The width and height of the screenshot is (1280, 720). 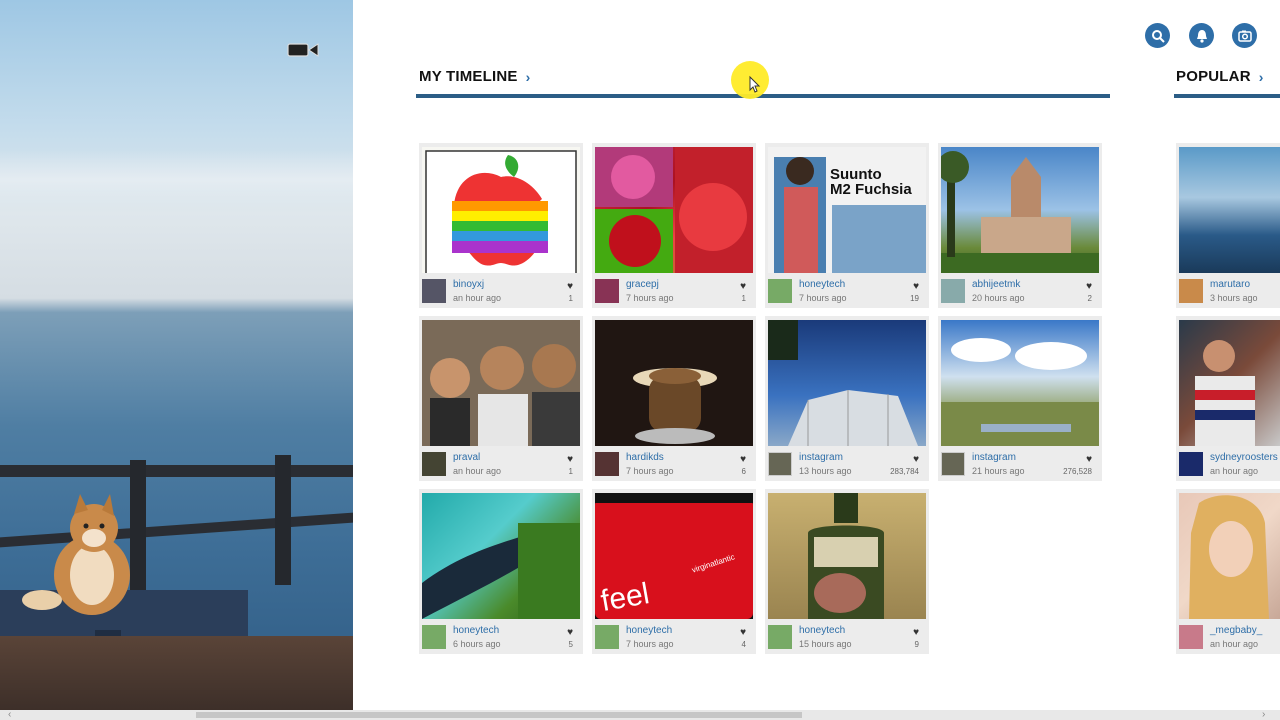 I want to click on photo-portrait, so click(x=1229, y=556).